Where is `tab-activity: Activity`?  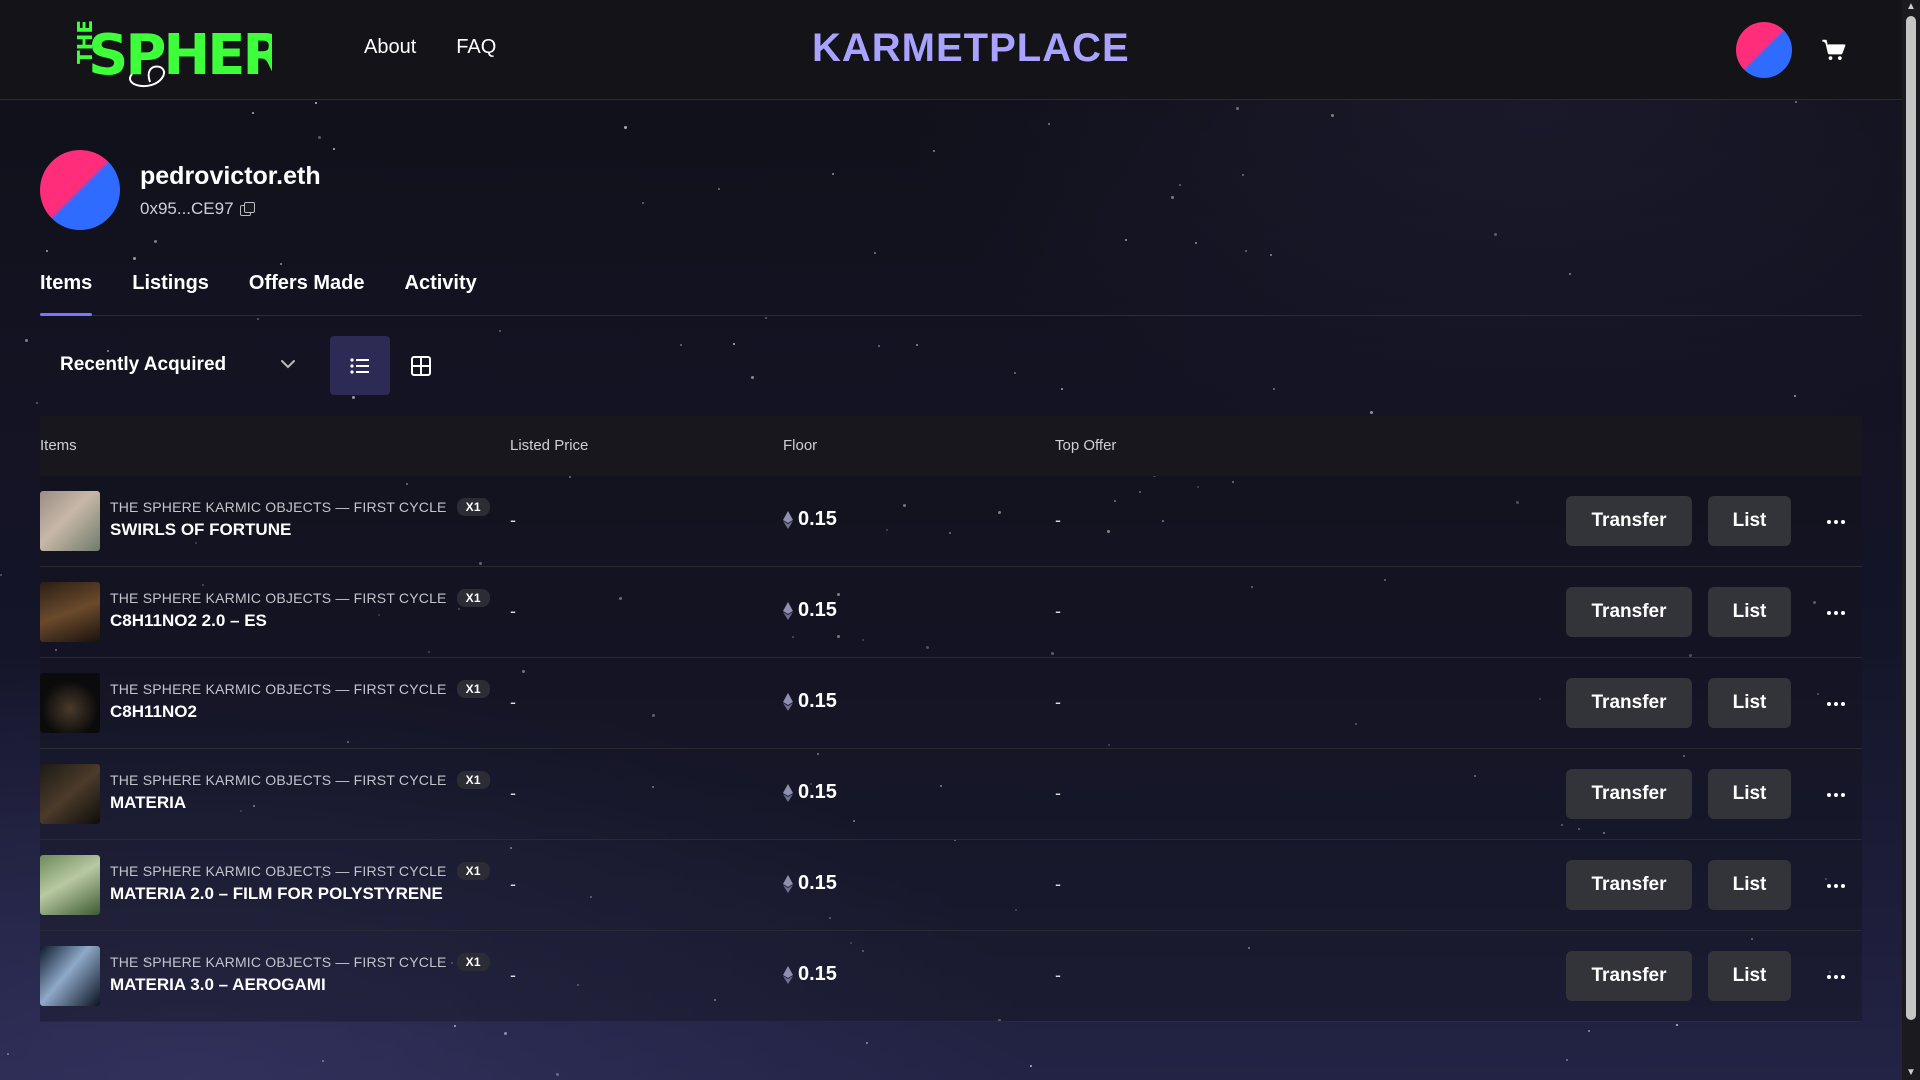
tab-activity: Activity is located at coordinates (441, 292).